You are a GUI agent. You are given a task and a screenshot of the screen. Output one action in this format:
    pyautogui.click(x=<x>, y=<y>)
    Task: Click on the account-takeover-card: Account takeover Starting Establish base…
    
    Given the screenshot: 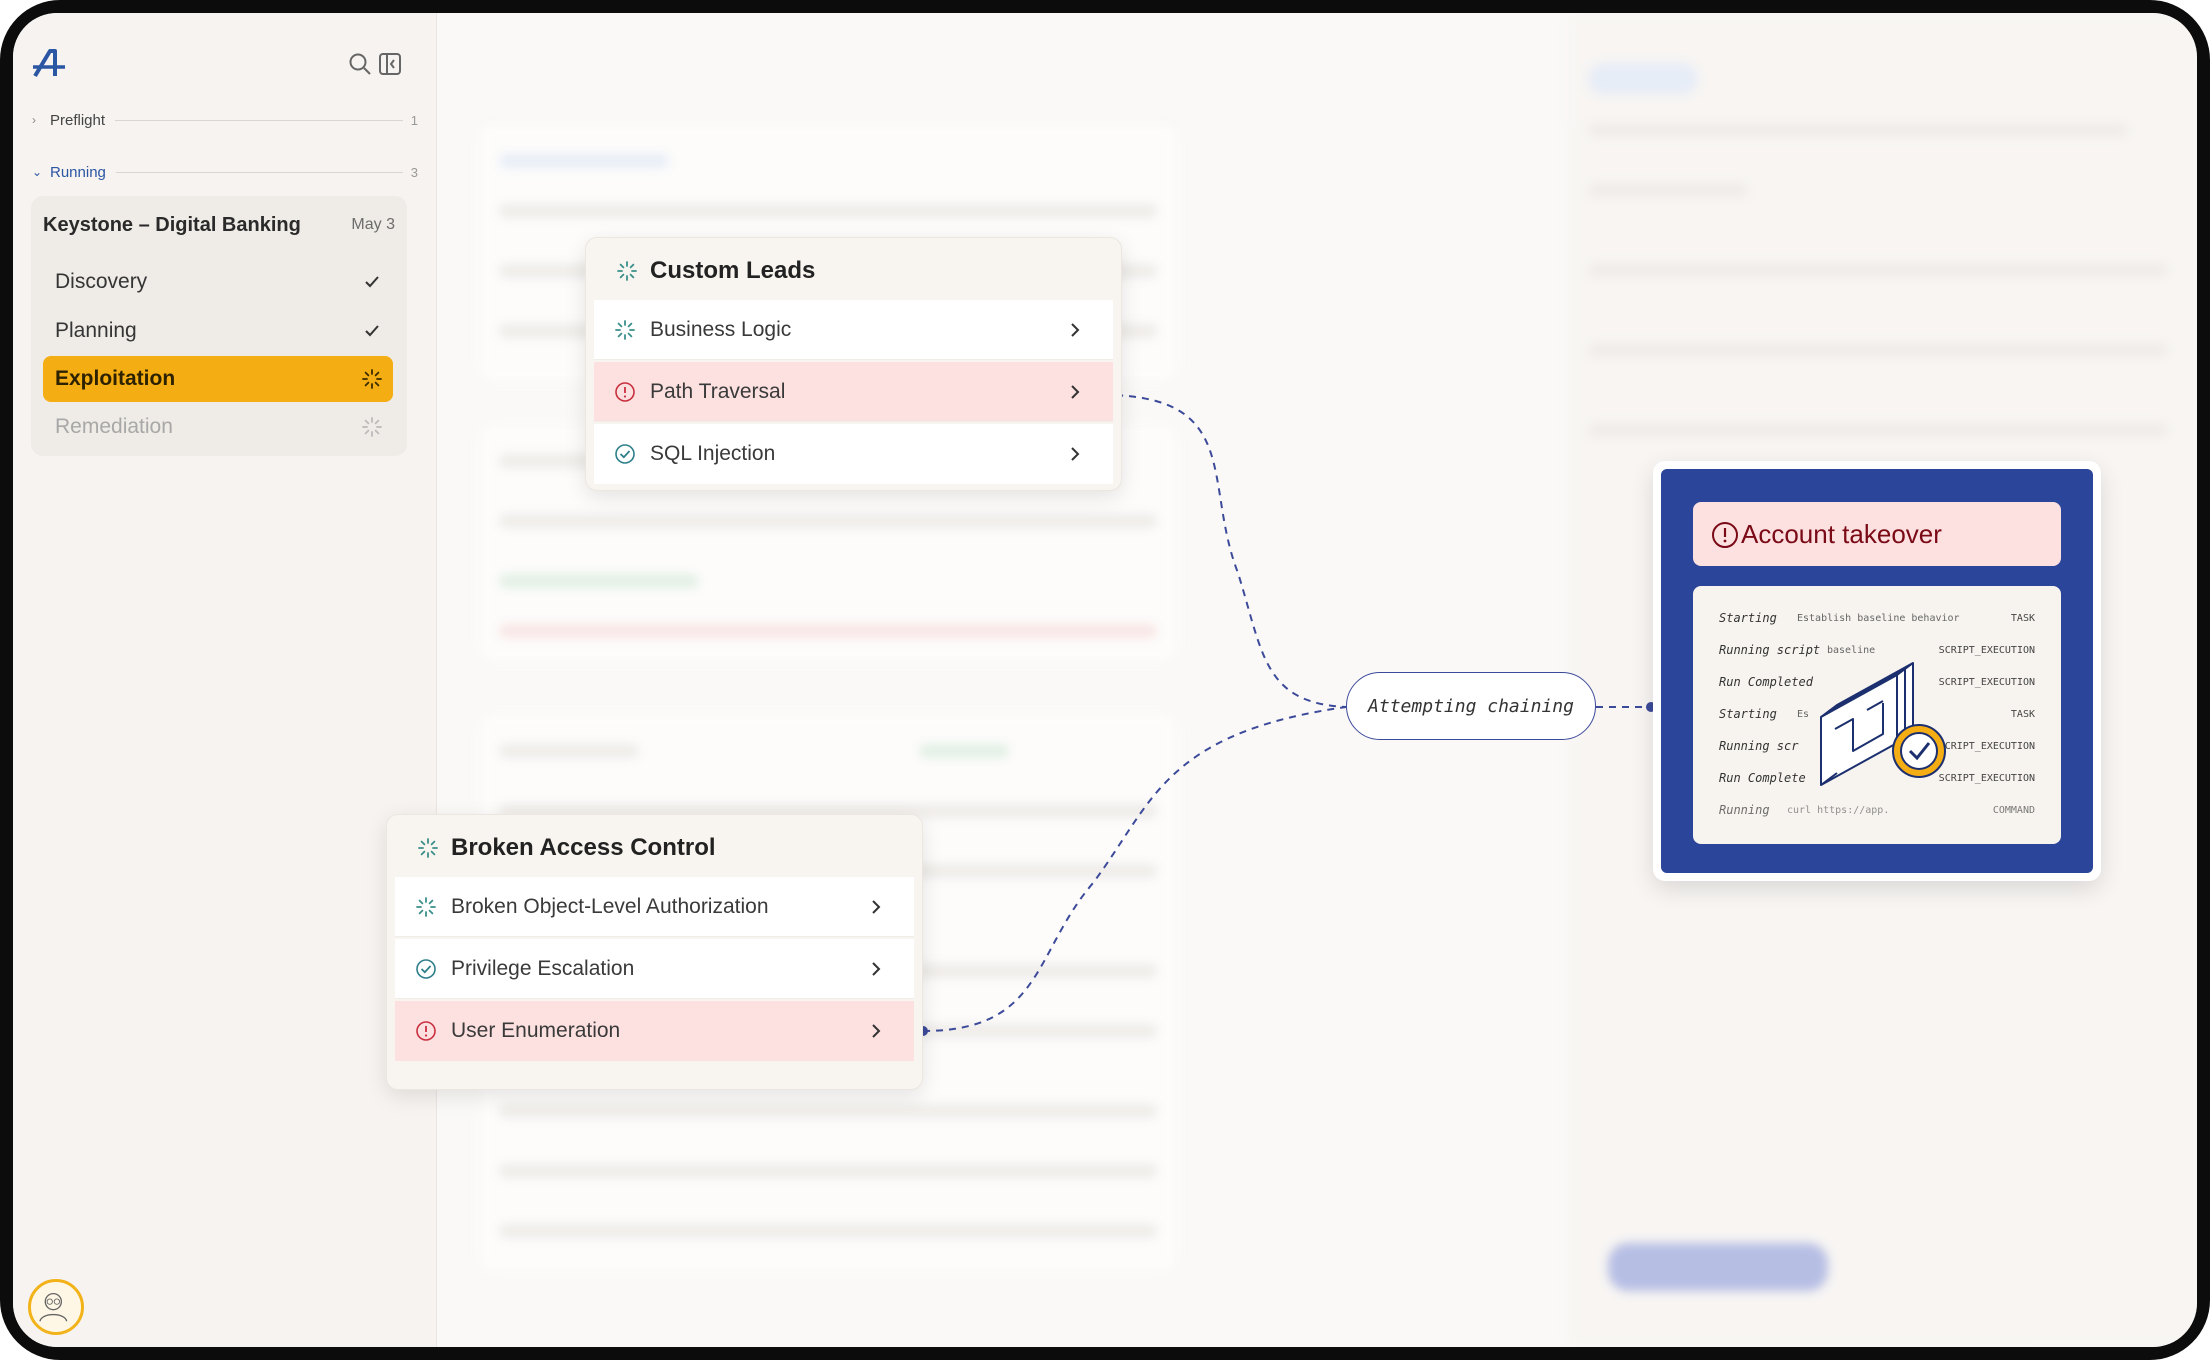 What is the action you would take?
    pyautogui.click(x=1877, y=671)
    